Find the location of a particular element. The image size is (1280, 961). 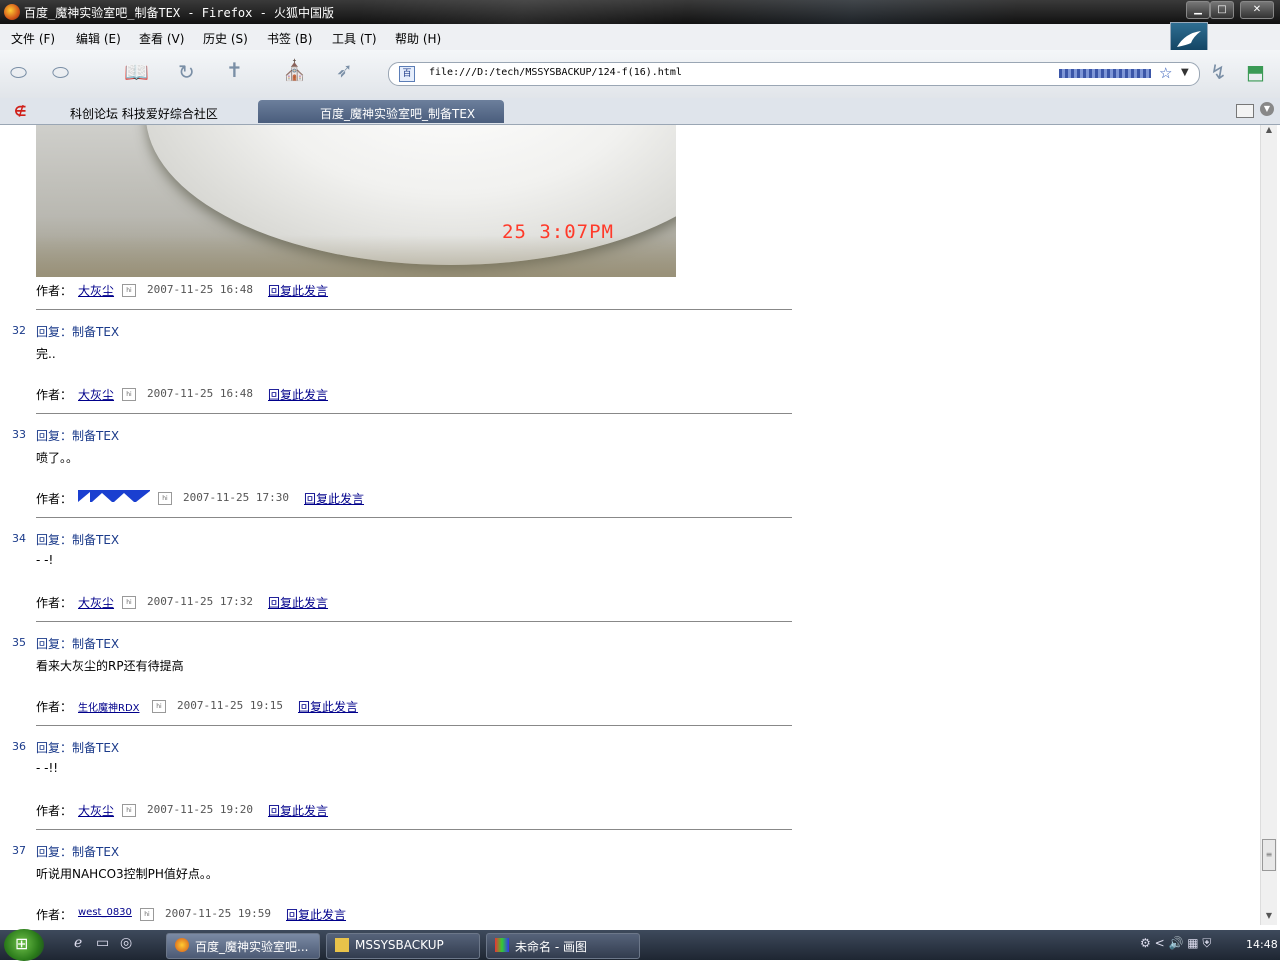

menu-edit: 编辑 (E) is located at coordinates (98, 38).